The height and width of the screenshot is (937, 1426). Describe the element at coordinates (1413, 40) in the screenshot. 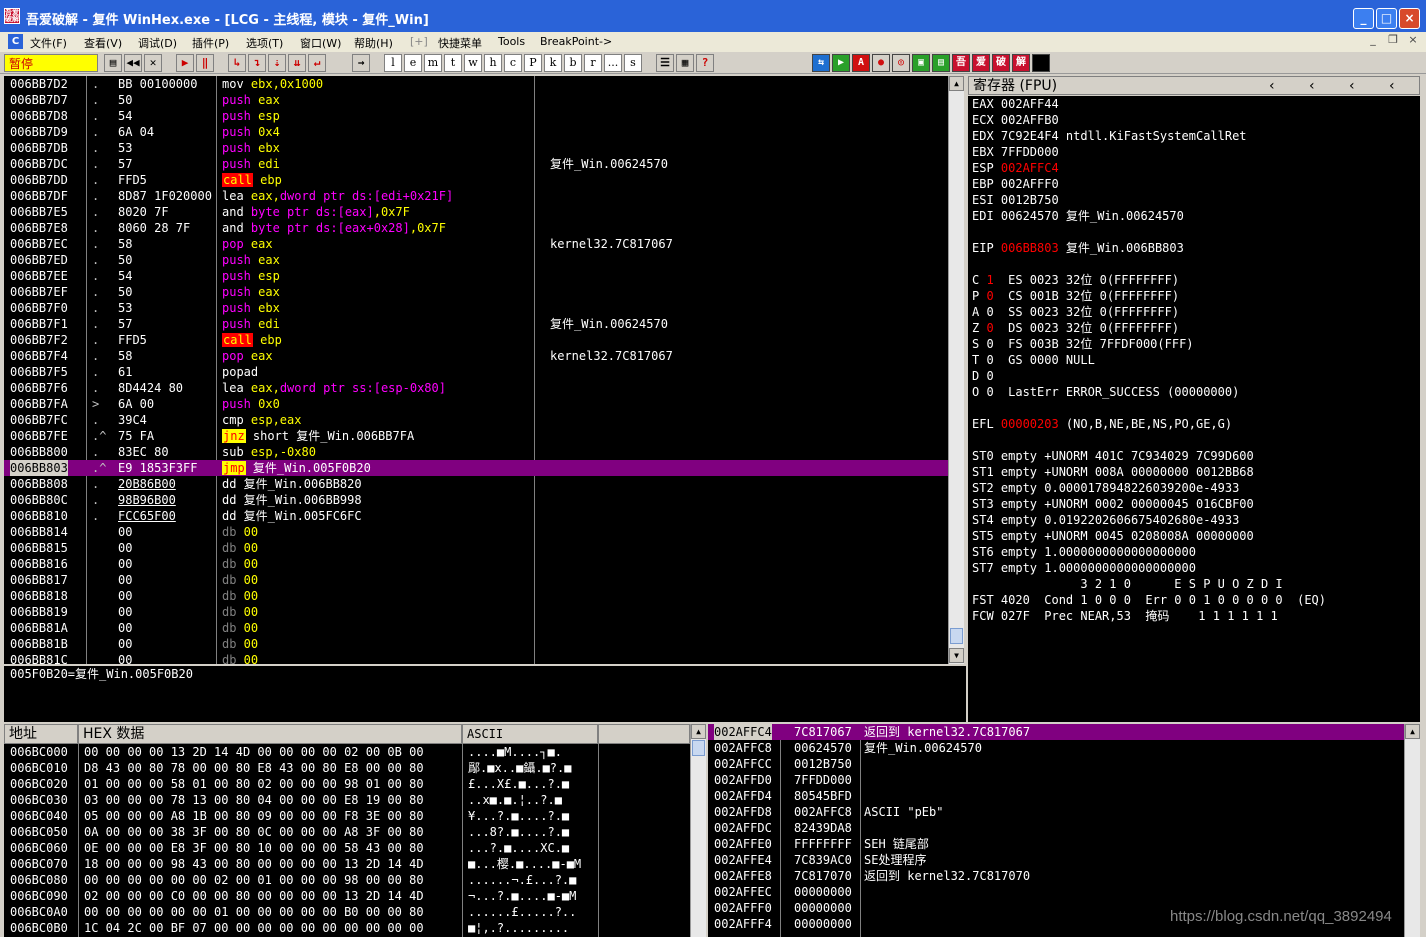

I see `mdi-close-icon: ×` at that location.